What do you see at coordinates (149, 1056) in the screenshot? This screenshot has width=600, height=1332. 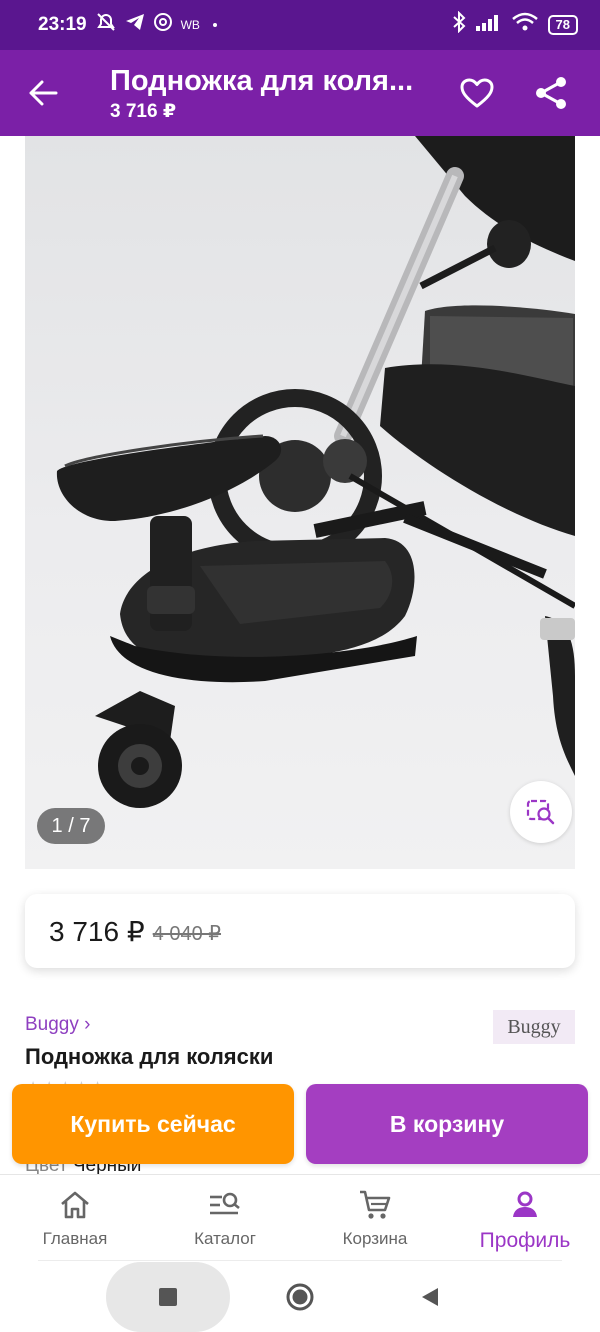 I see `product-name: Подножка для коляски` at bounding box center [149, 1056].